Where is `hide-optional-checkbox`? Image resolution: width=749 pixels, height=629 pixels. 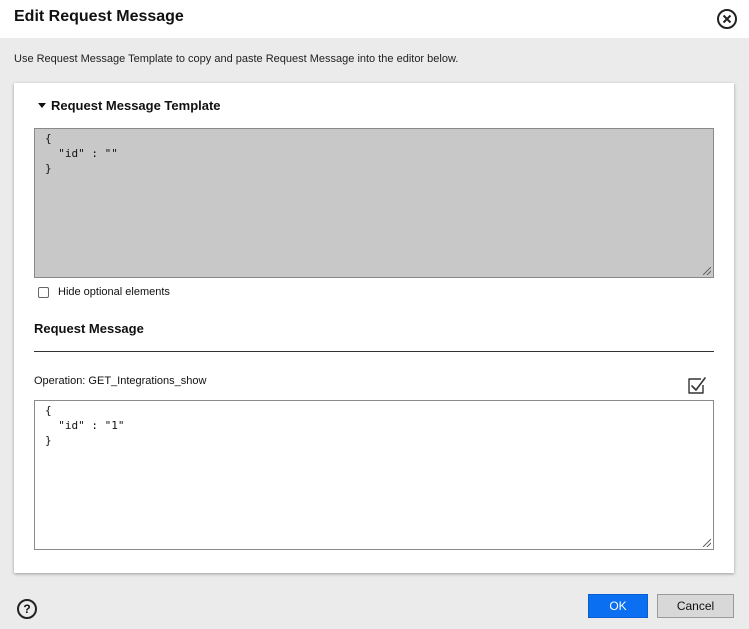 hide-optional-checkbox is located at coordinates (43, 292).